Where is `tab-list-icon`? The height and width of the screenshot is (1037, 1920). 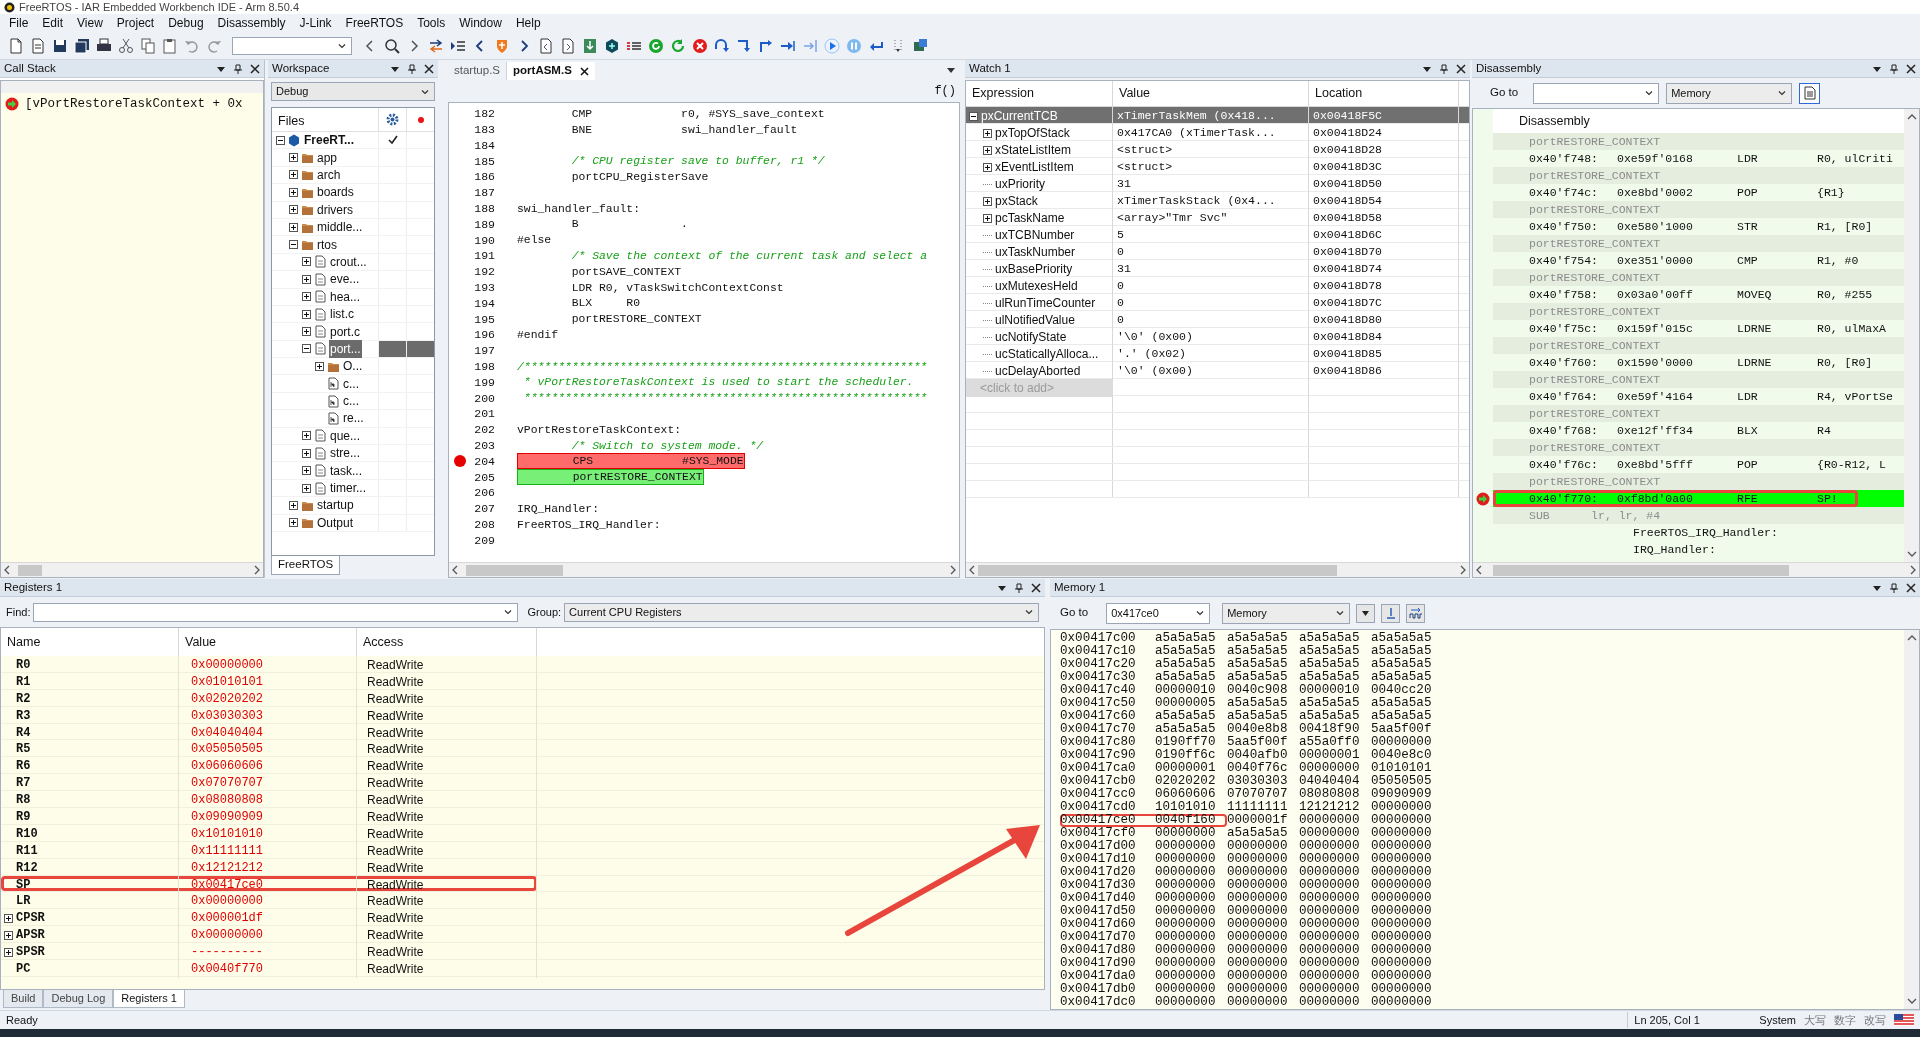 tab-list-icon is located at coordinates (951, 70).